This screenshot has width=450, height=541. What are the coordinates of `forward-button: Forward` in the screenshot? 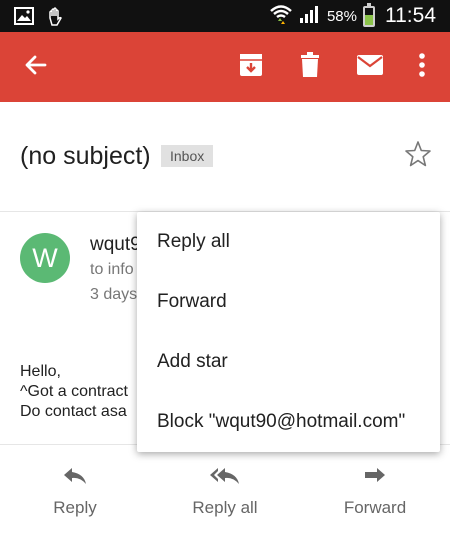 It's located at (375, 490).